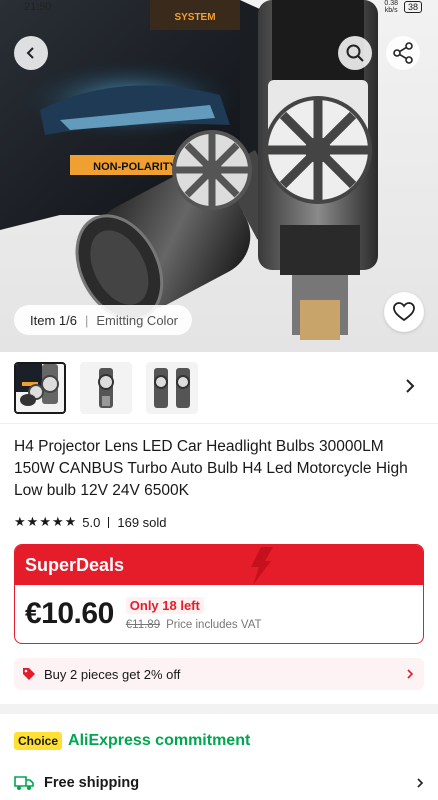  What do you see at coordinates (142, 522) in the screenshot?
I see `sold-count: 169 sold` at bounding box center [142, 522].